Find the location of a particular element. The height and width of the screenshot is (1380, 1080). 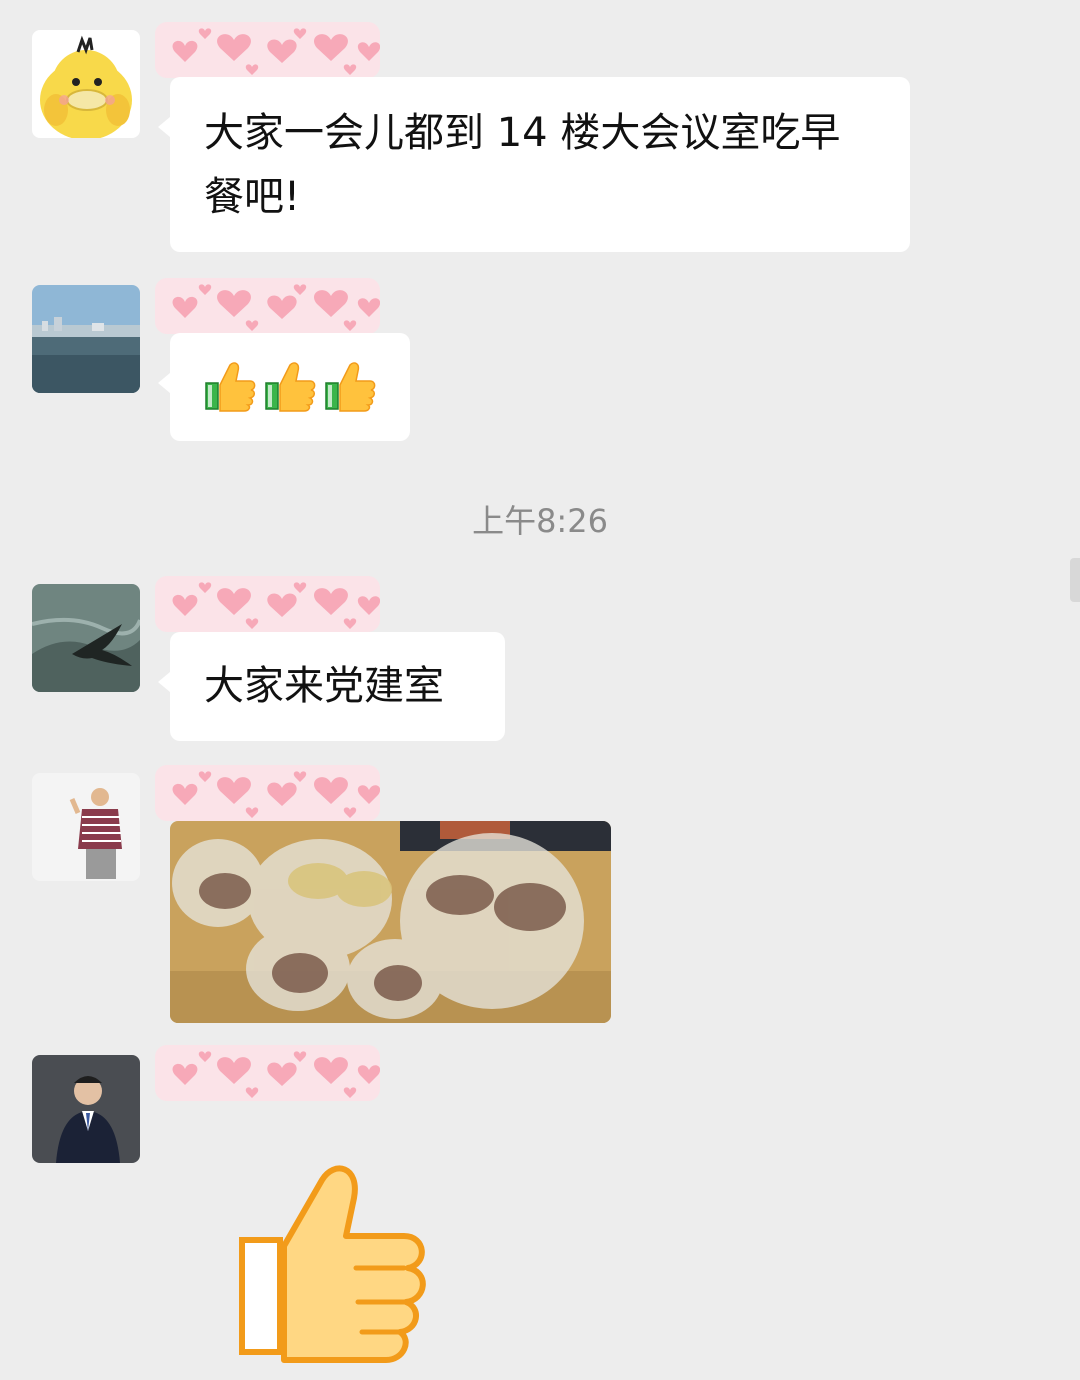

scrollbar-handle is located at coordinates (1075, 580).